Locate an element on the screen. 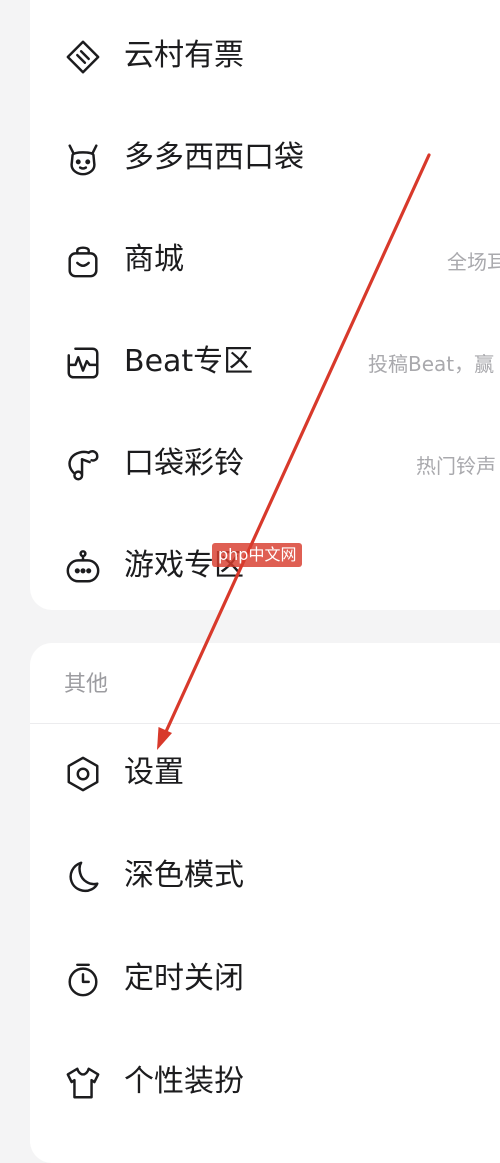 Image resolution: width=500 pixels, height=1163 pixels. settings-hexagon-icon is located at coordinates (83, 774).